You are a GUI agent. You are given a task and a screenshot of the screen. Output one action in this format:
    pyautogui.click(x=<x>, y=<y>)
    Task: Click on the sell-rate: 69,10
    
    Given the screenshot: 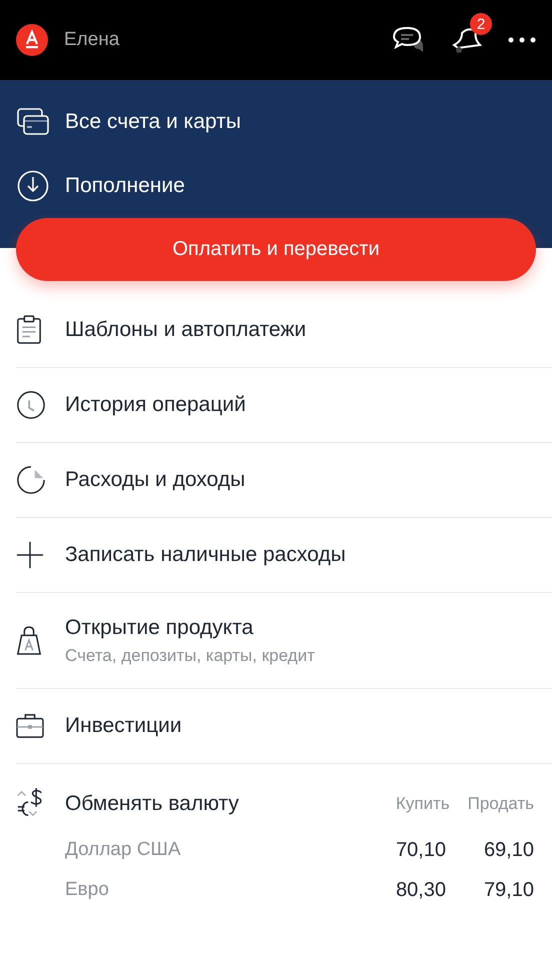 What is the action you would take?
    pyautogui.click(x=508, y=850)
    